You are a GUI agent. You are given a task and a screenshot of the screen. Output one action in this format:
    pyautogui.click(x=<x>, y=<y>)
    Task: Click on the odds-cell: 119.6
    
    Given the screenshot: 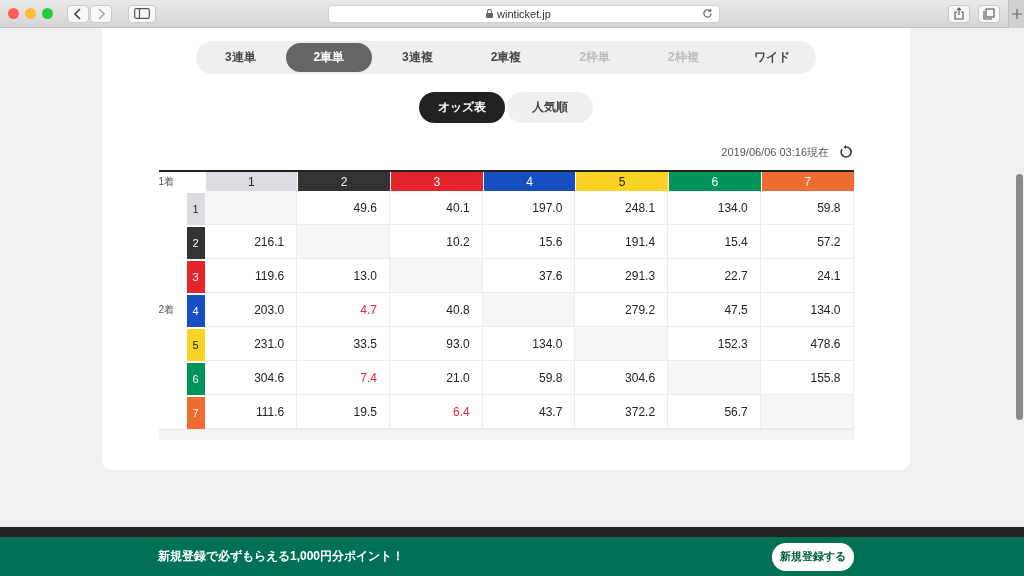 What is the action you would take?
    pyautogui.click(x=251, y=276)
    